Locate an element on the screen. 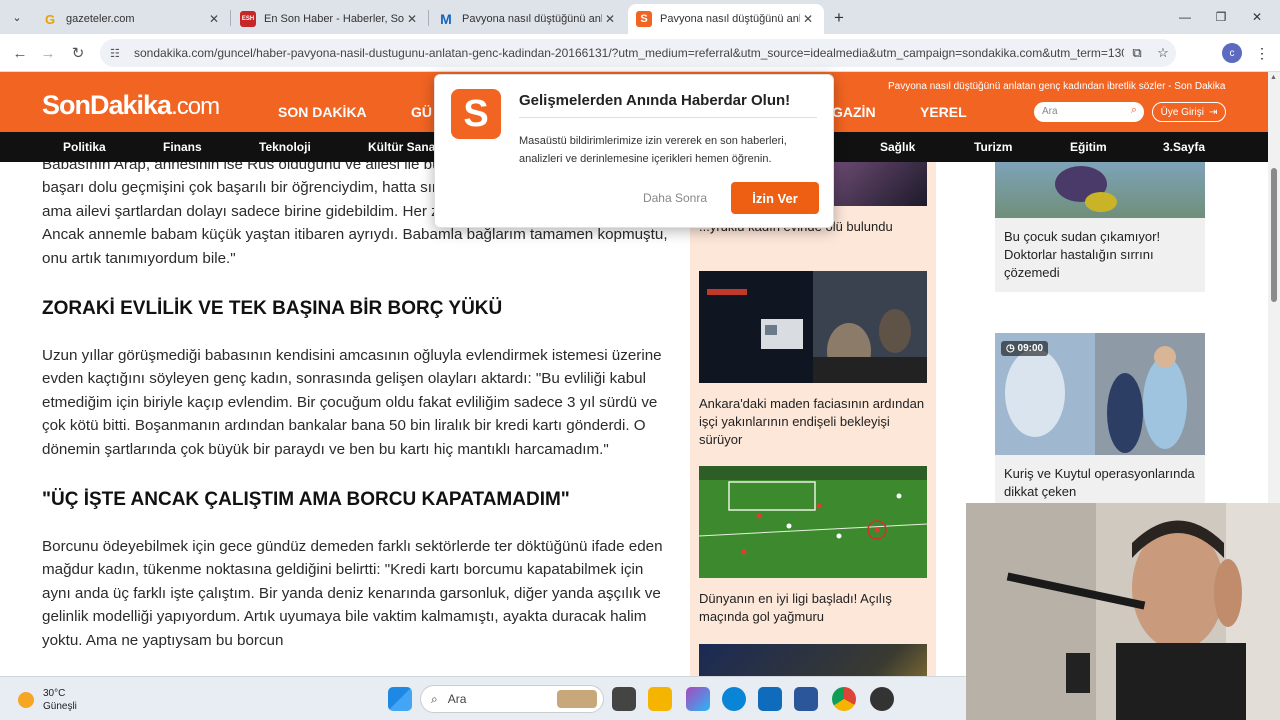 The width and height of the screenshot is (1280, 720). nav-magazin-partial: GAZİN is located at coordinates (854, 112).